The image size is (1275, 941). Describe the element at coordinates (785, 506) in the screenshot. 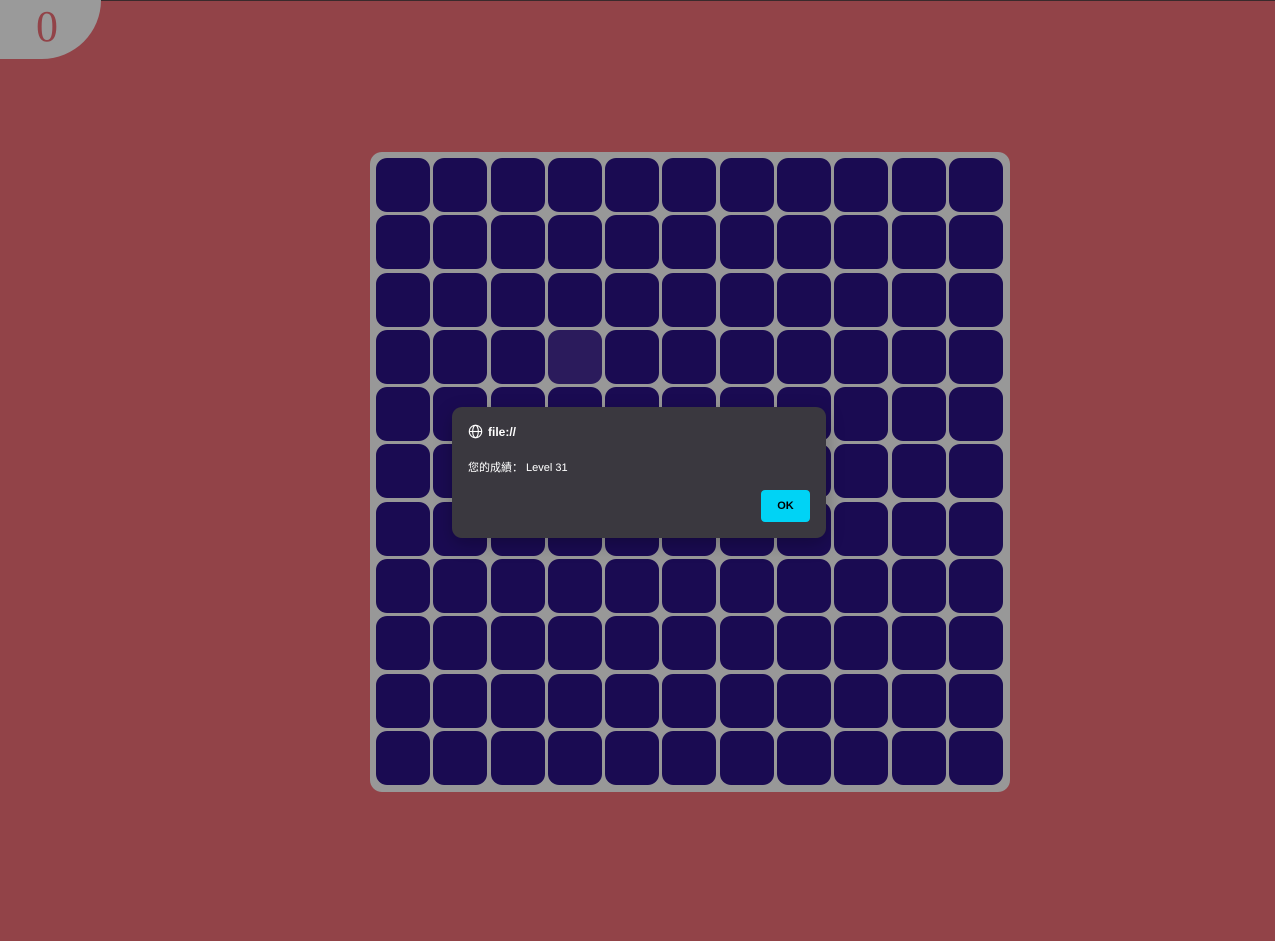

I see `ok-button: OK` at that location.